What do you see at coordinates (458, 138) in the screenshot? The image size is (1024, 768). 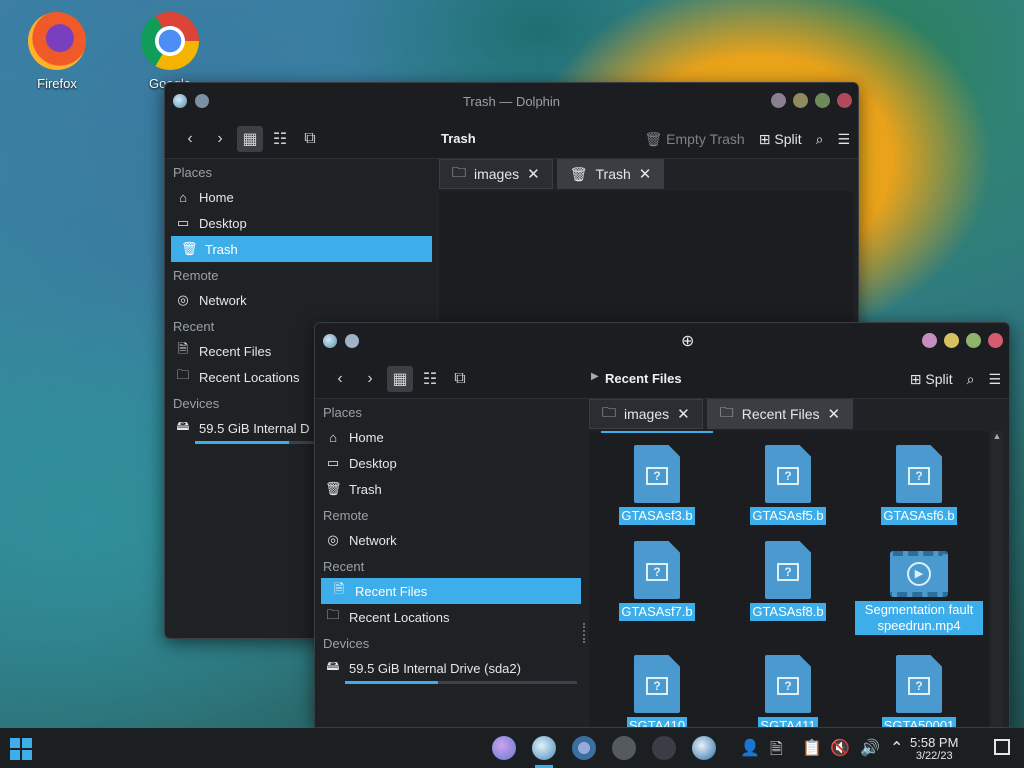 I see `location-label: Trash` at bounding box center [458, 138].